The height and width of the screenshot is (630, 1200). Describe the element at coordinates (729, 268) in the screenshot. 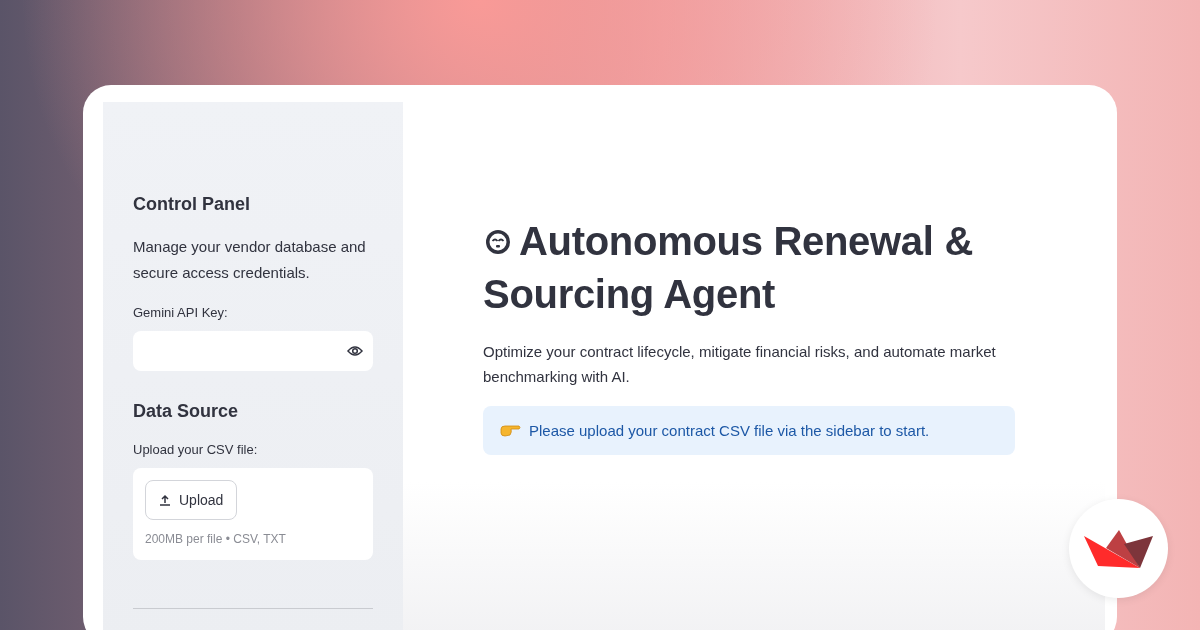

I see `page-title: Autonomous Renewal & Sourcing Agent` at that location.